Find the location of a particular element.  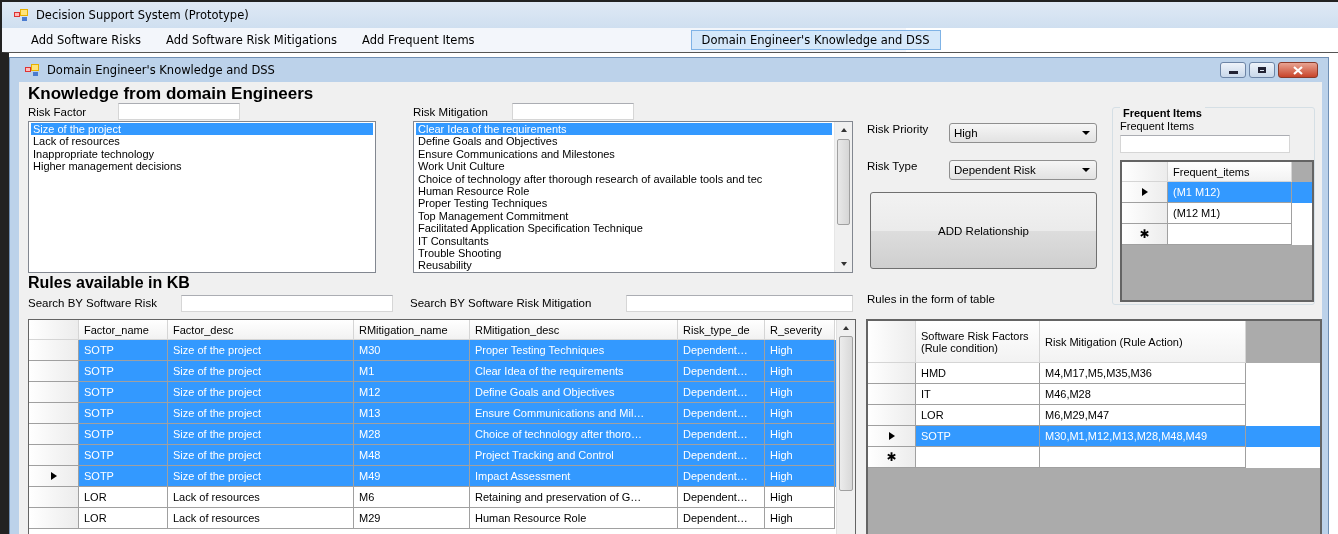

list-box: Size of the project Lack of resources Inappropriate technology Higher management decisions is located at coordinates (202, 197).